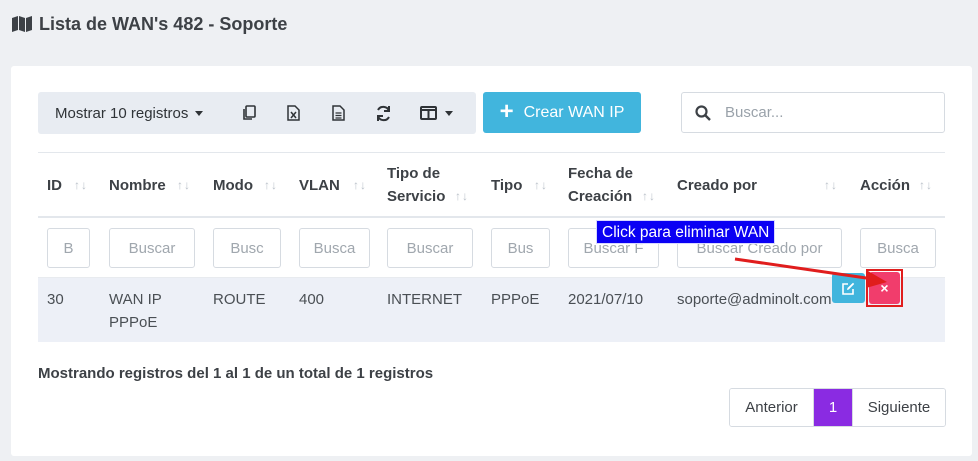 The height and width of the screenshot is (461, 978). I want to click on page-length-button: Mostrar 10 registros, so click(132, 113).